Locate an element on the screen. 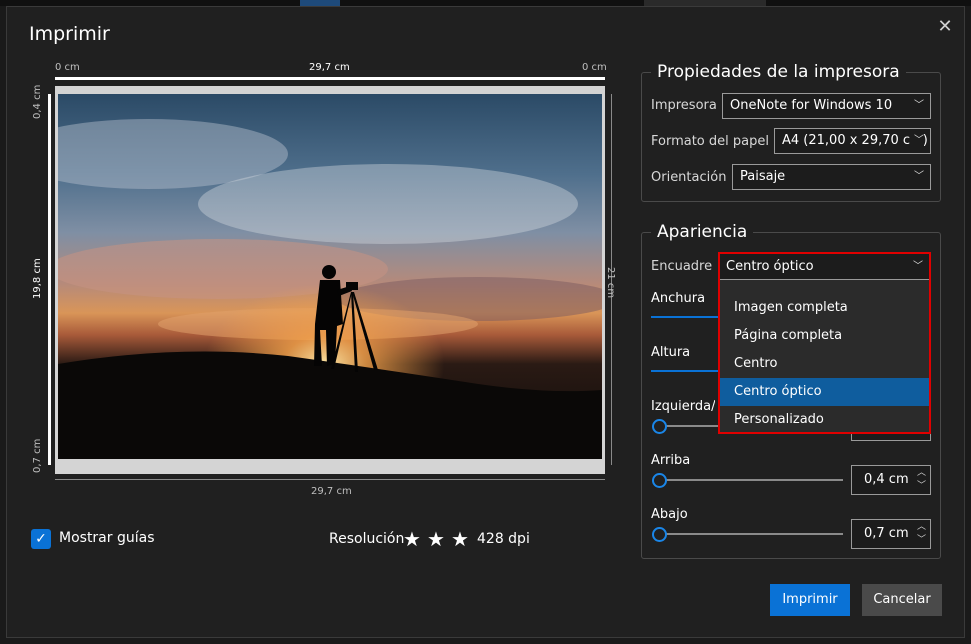 The height and width of the screenshot is (644, 971). dialog-title: Imprimir is located at coordinates (69, 34).